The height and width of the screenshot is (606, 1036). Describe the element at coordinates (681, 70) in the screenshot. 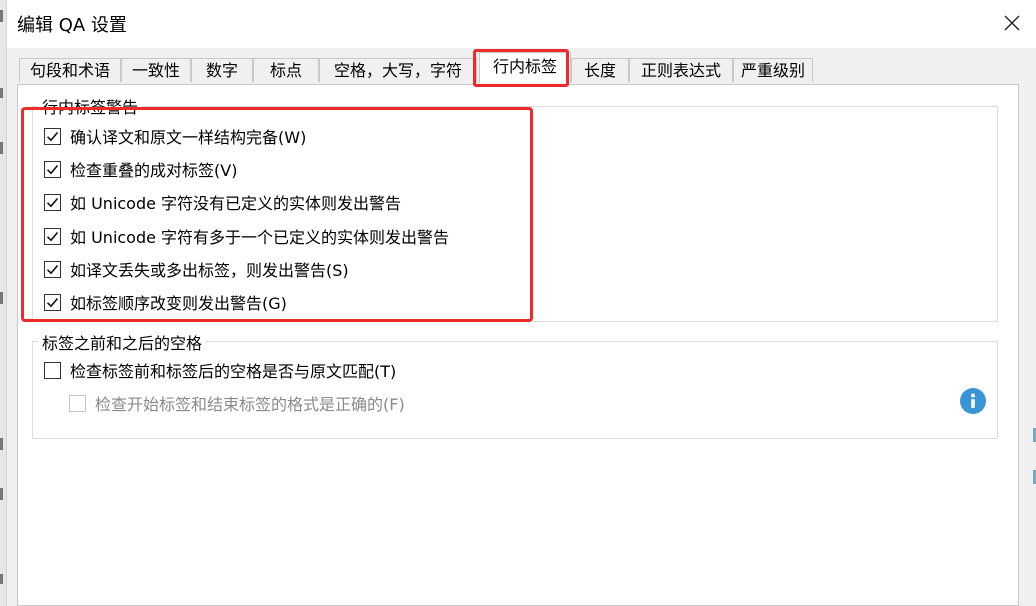

I see `tab-regex: 正则表达式` at that location.